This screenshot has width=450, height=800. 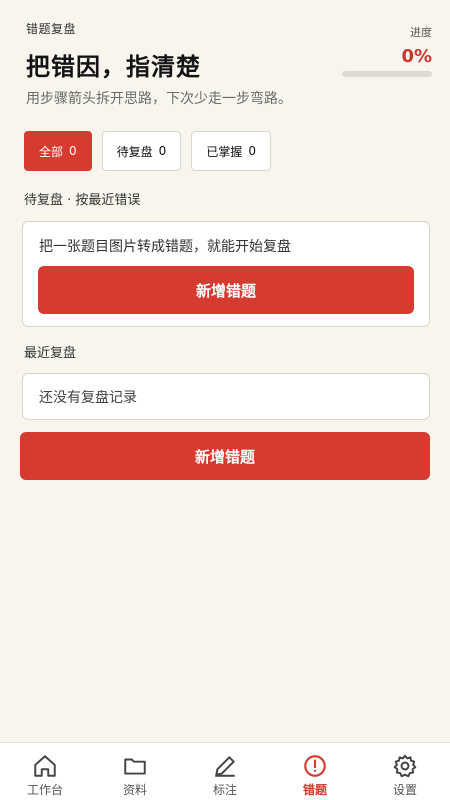 I want to click on tab-annotate: 标注, so click(x=225, y=771).